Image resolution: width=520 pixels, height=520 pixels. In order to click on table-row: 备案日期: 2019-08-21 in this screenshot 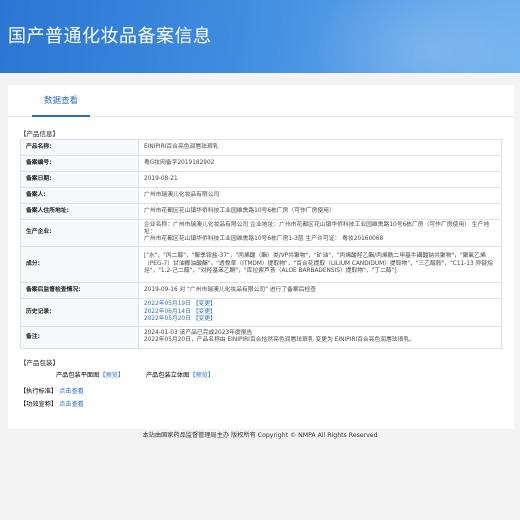, I will do `click(261, 179)`.